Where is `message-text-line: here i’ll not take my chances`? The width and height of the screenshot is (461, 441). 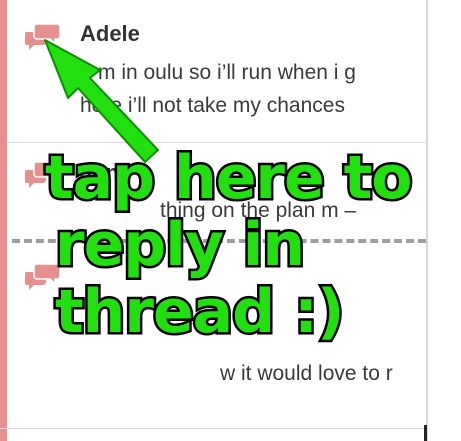 message-text-line: here i’ll not take my chances is located at coordinates (212, 105).